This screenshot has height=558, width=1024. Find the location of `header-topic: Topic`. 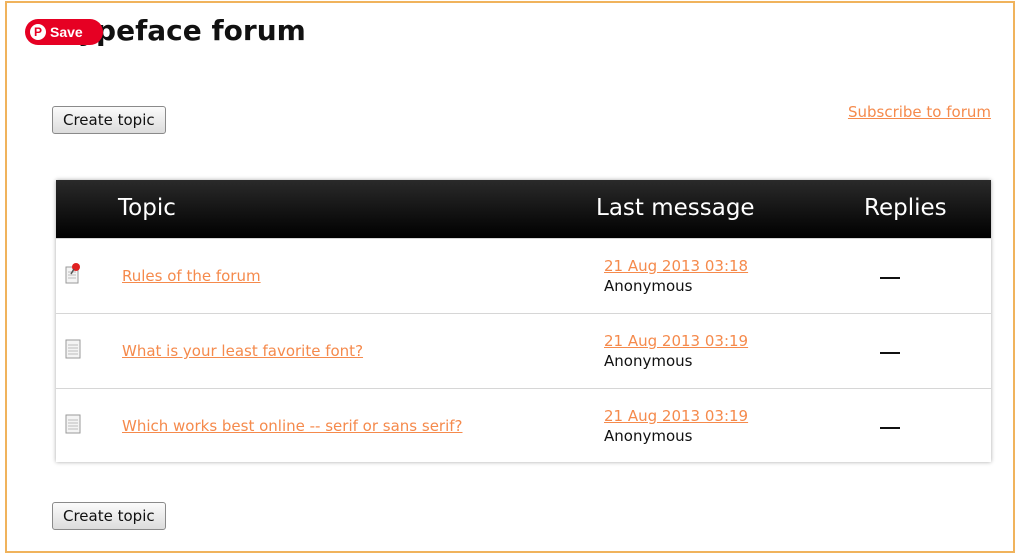

header-topic: Topic is located at coordinates (147, 208).